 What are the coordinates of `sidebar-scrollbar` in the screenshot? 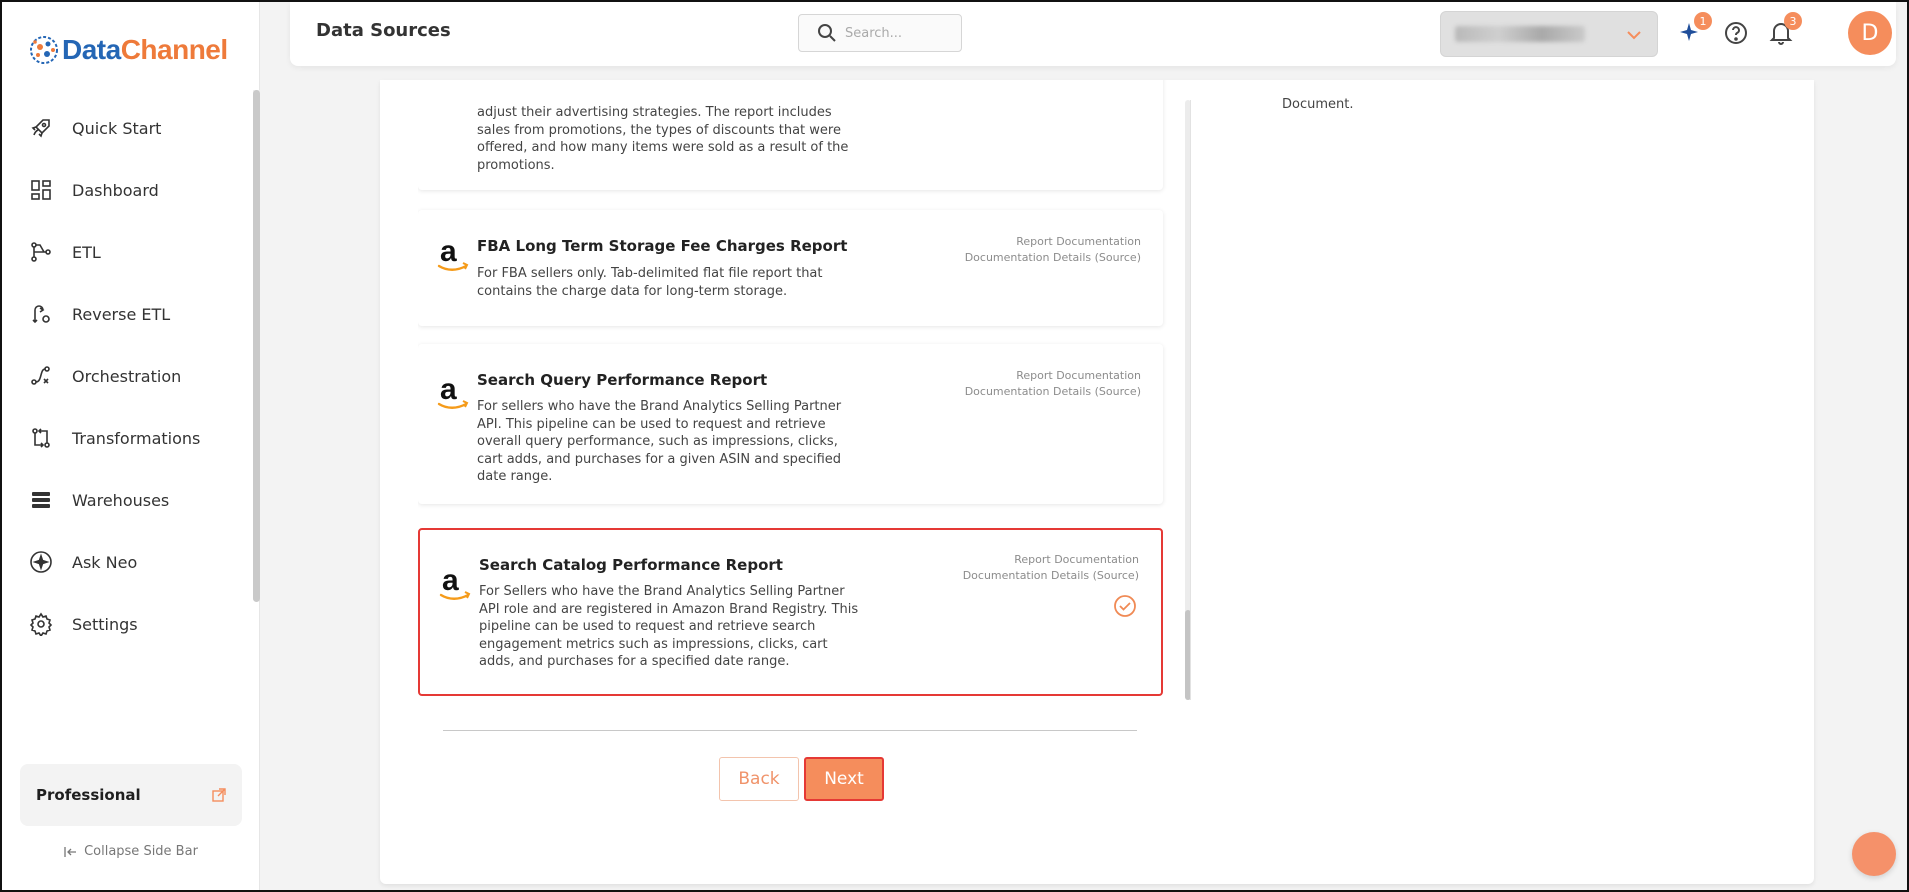 It's located at (256, 346).